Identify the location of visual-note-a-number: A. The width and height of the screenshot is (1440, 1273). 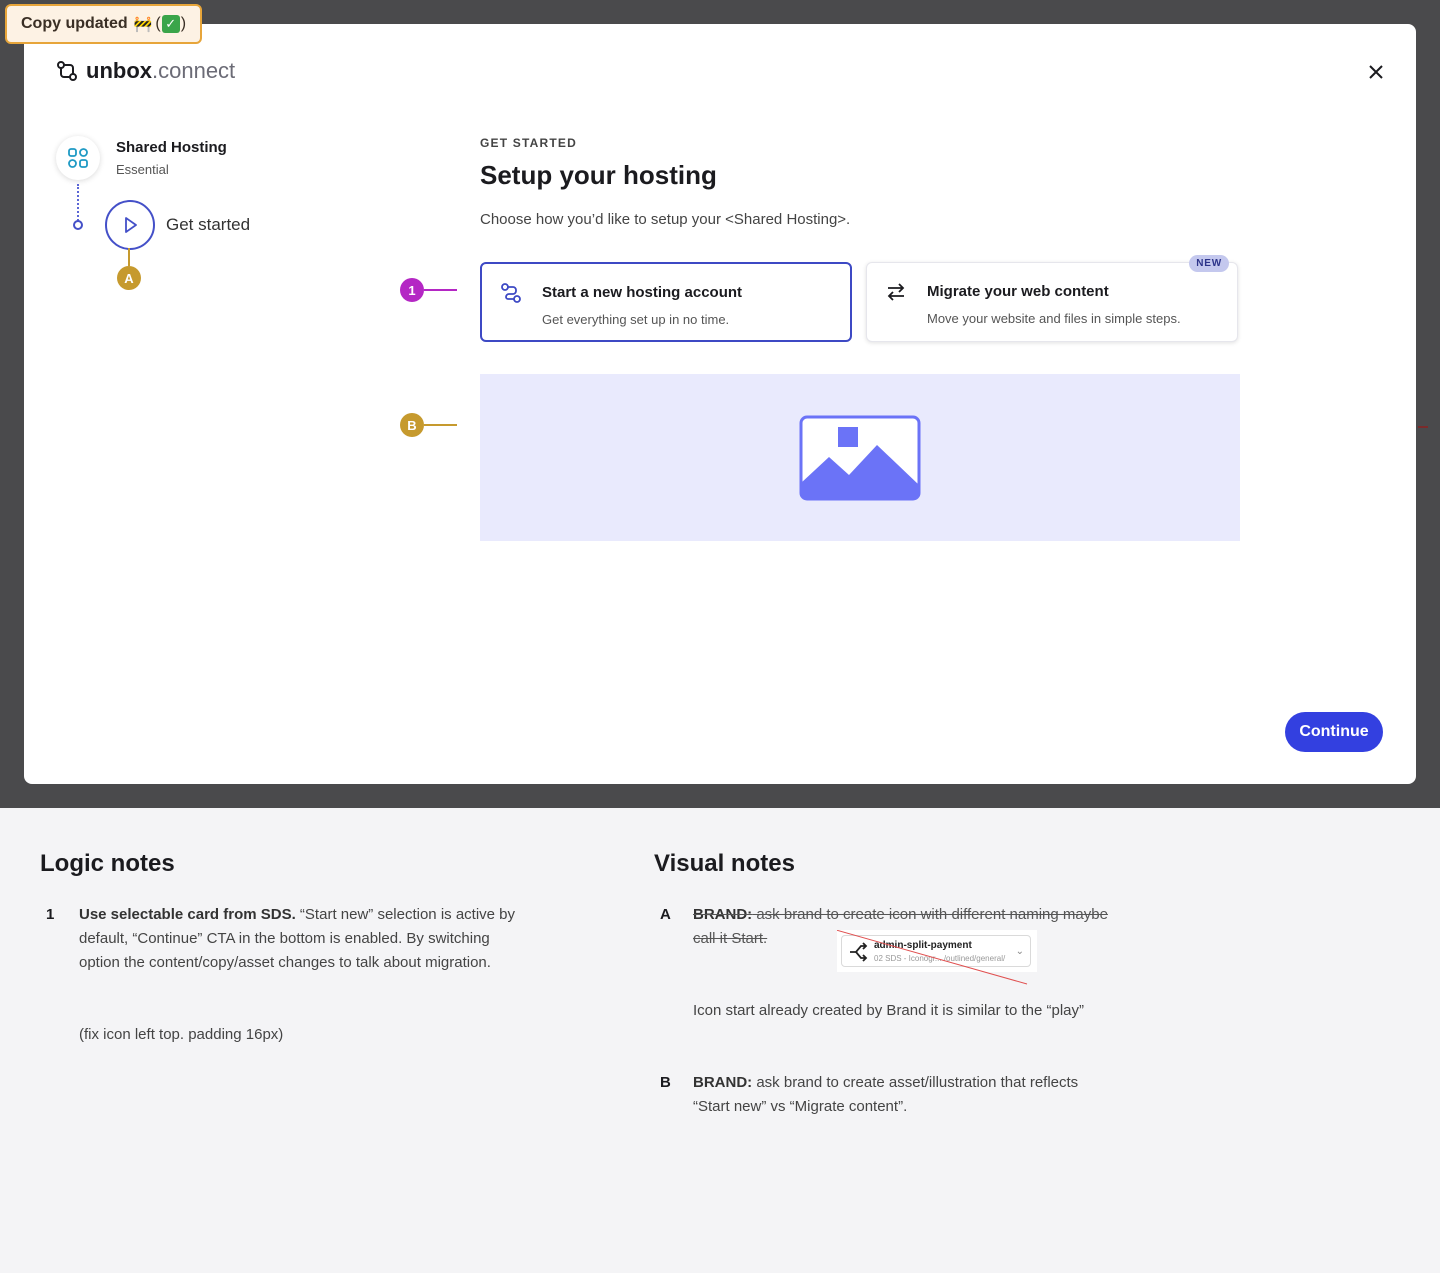
(665, 914).